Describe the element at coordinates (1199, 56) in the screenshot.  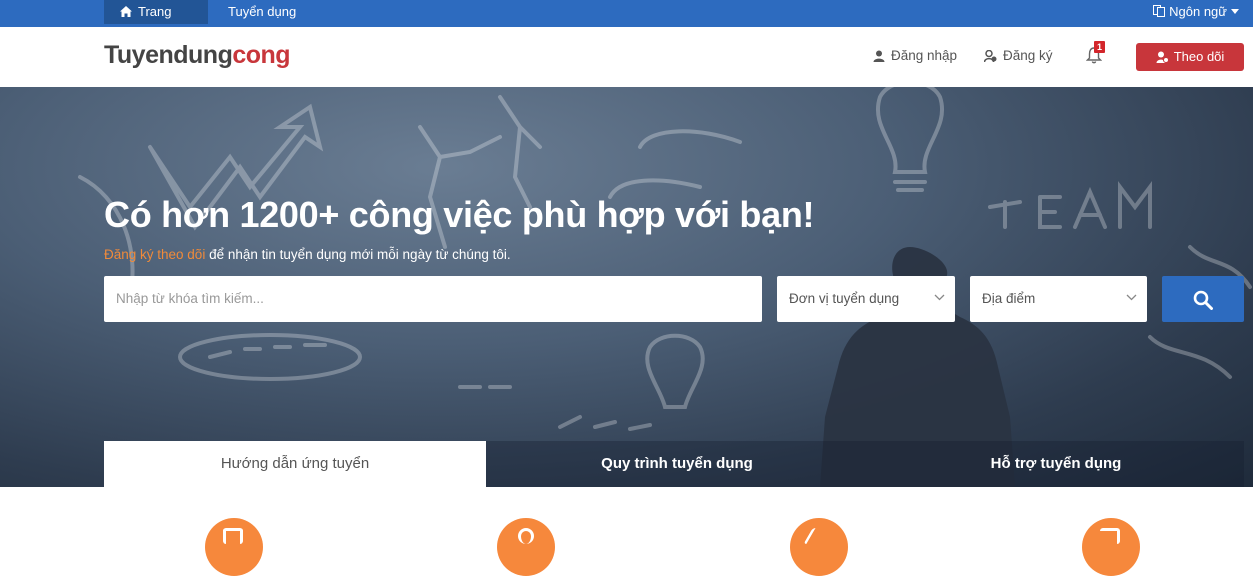
I see `follow-label: Theo dõi` at that location.